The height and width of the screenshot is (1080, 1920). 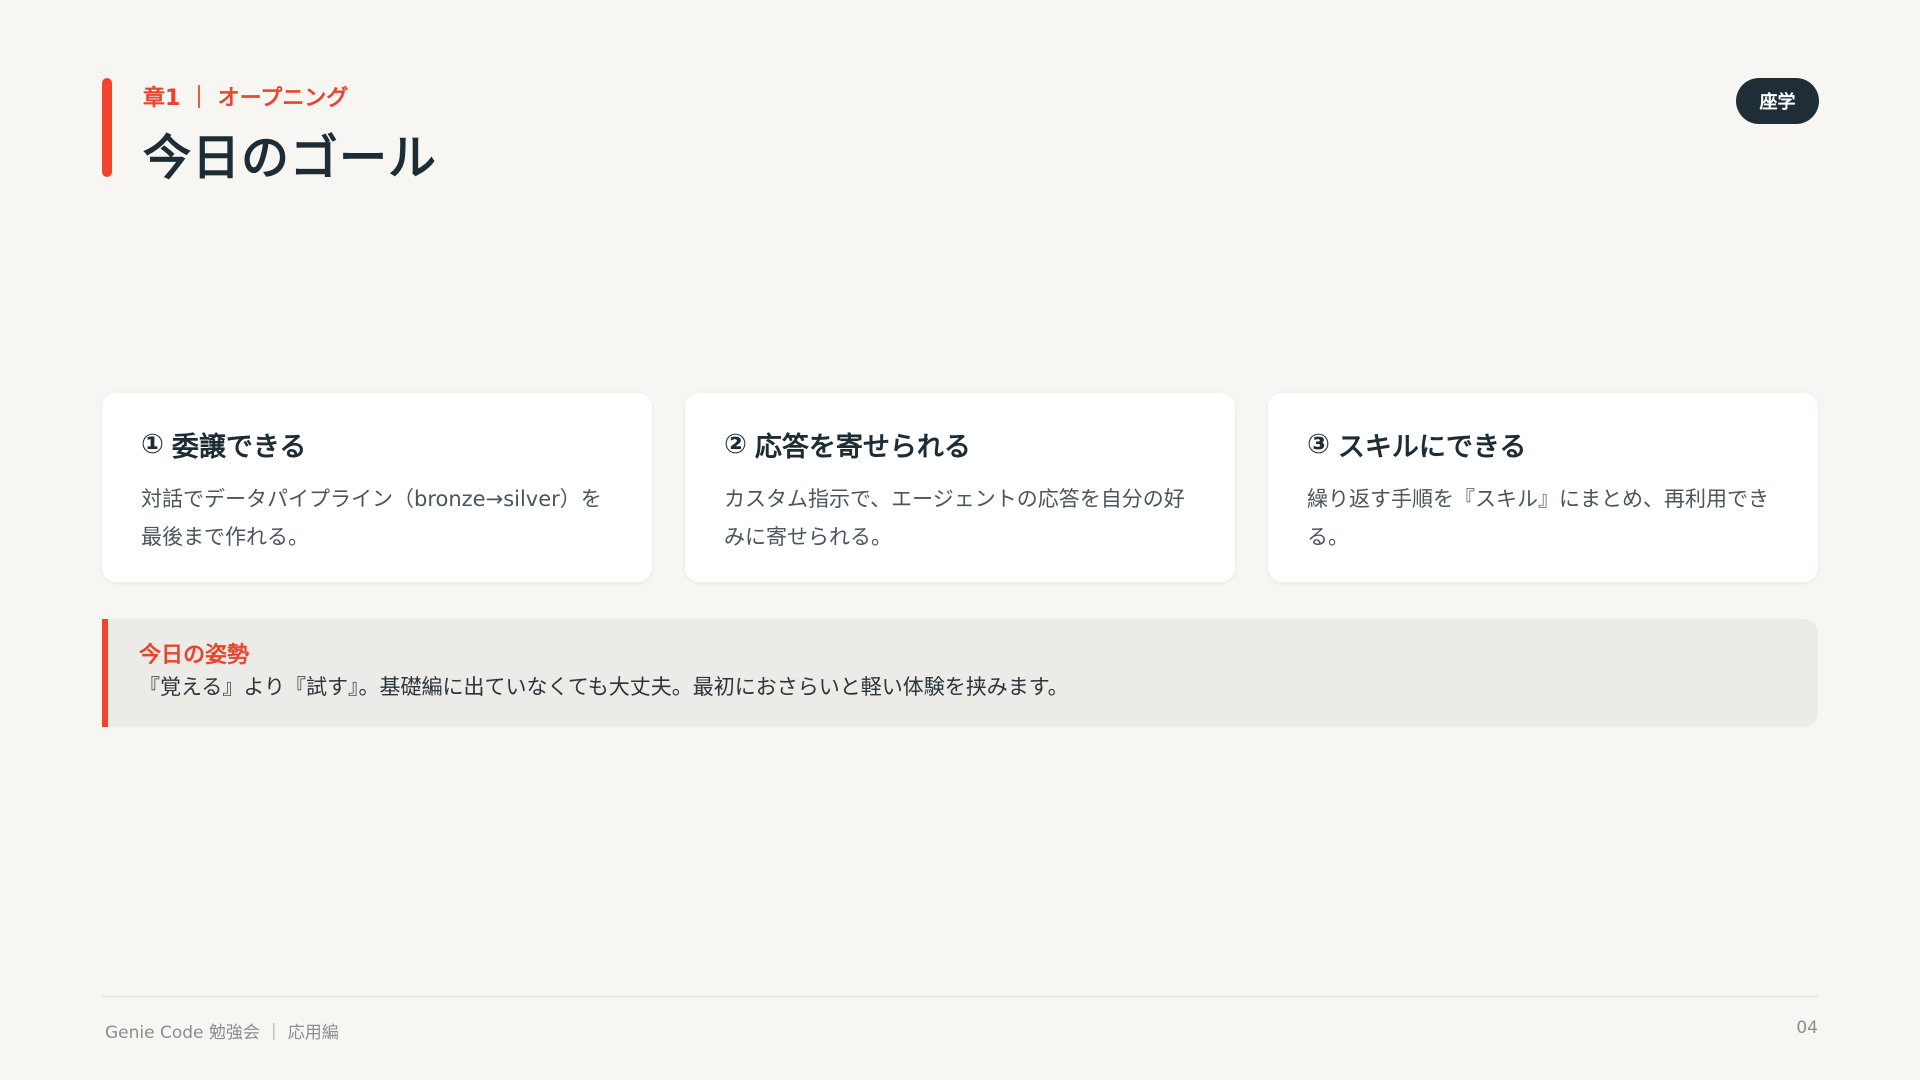 What do you see at coordinates (954, 518) in the screenshot?
I see `goal-description: カスタム指示で、エージェントの応答を自分の好みに寄せられる。` at bounding box center [954, 518].